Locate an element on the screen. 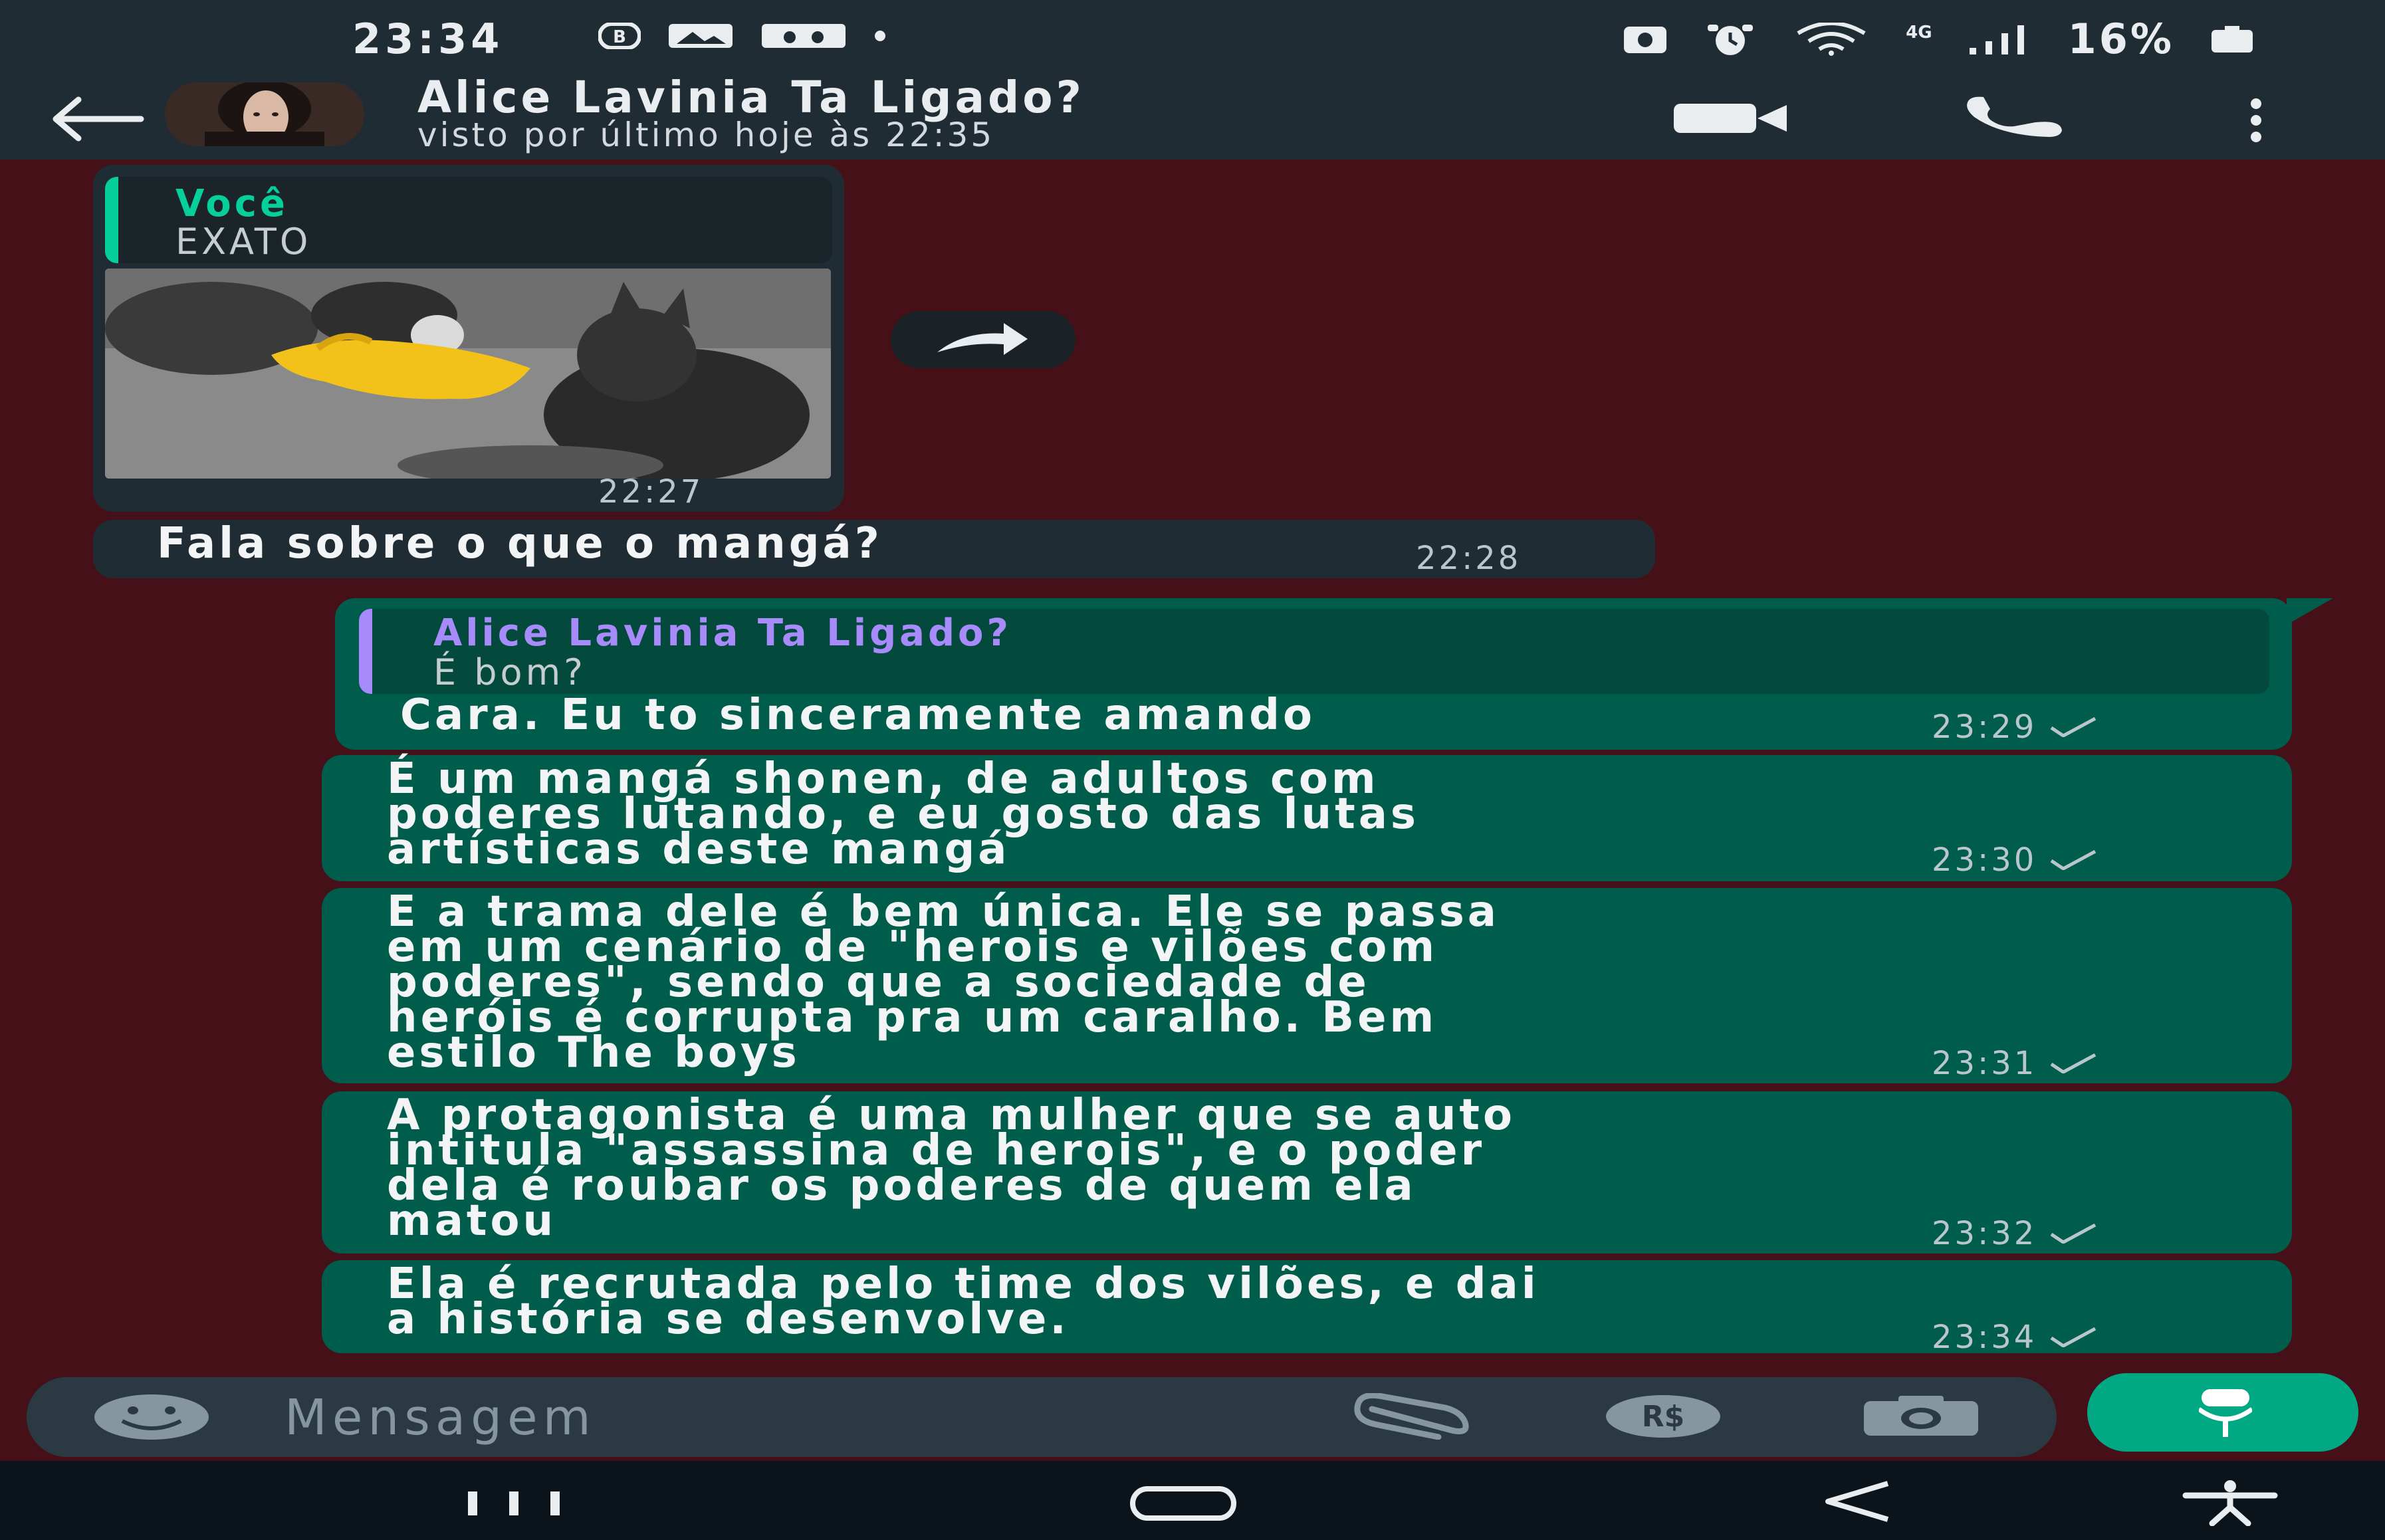  quoted-message: Você EXATO is located at coordinates (468, 220).